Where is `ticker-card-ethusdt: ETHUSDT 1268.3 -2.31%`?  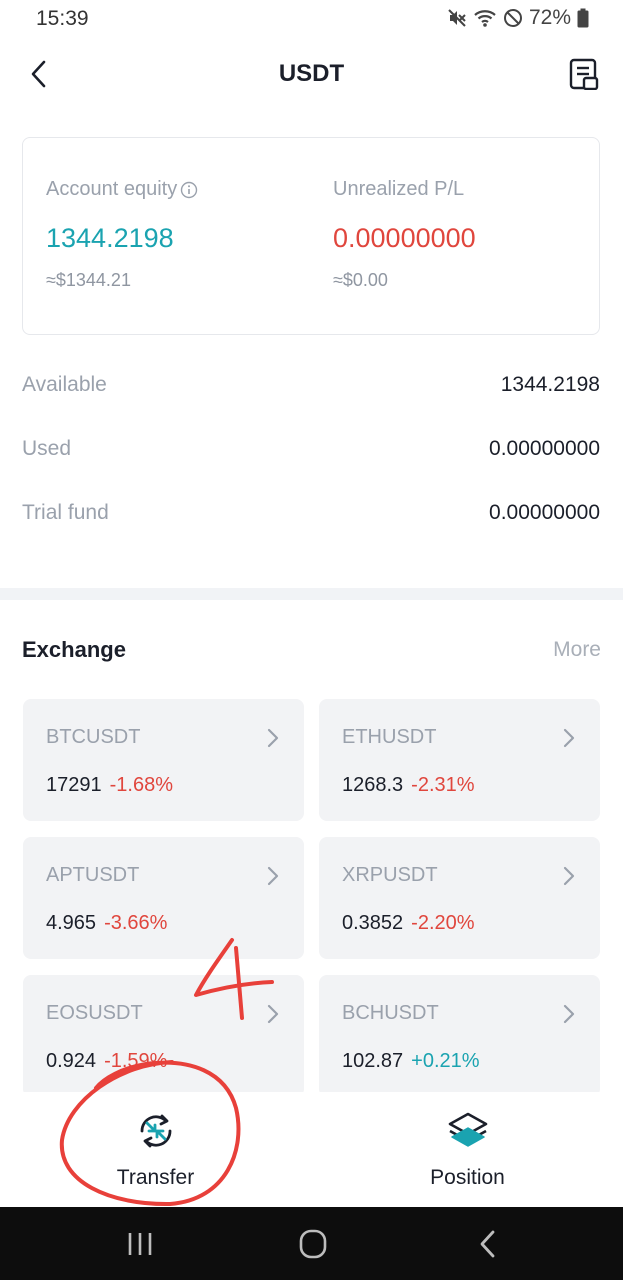
ticker-card-ethusdt: ETHUSDT 1268.3 -2.31% is located at coordinates (459, 760).